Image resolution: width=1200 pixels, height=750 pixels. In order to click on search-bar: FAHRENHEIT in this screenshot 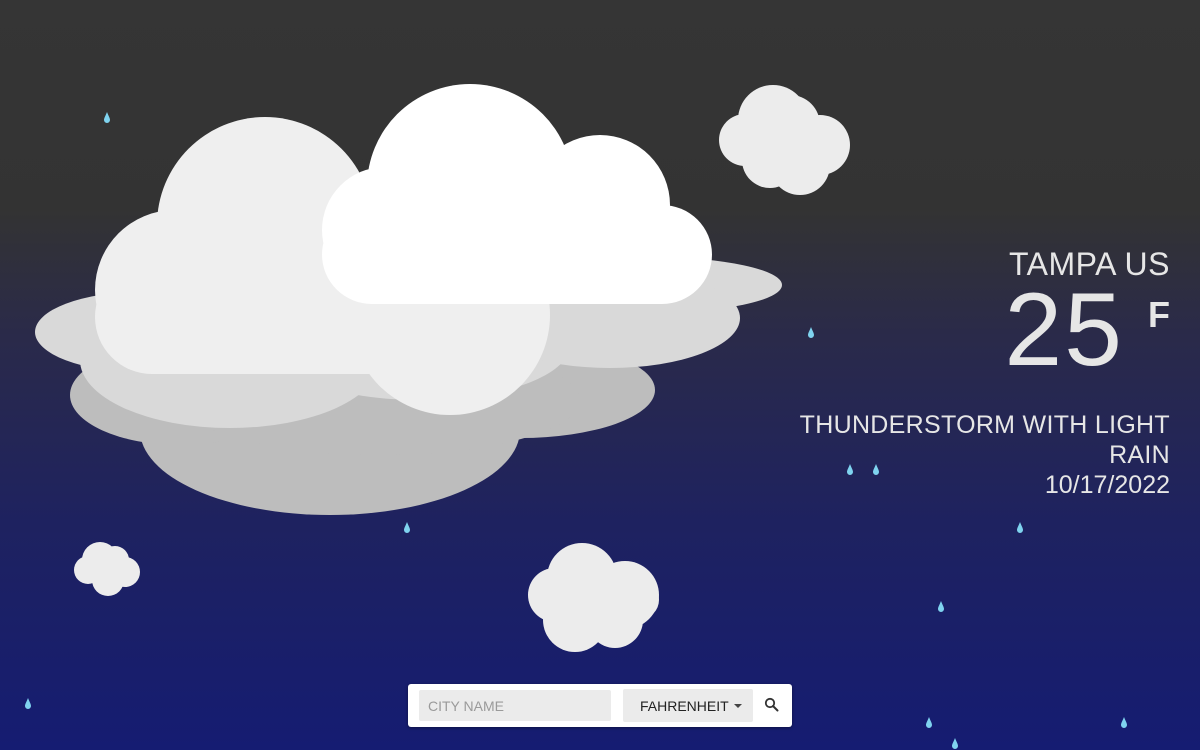, I will do `click(600, 705)`.